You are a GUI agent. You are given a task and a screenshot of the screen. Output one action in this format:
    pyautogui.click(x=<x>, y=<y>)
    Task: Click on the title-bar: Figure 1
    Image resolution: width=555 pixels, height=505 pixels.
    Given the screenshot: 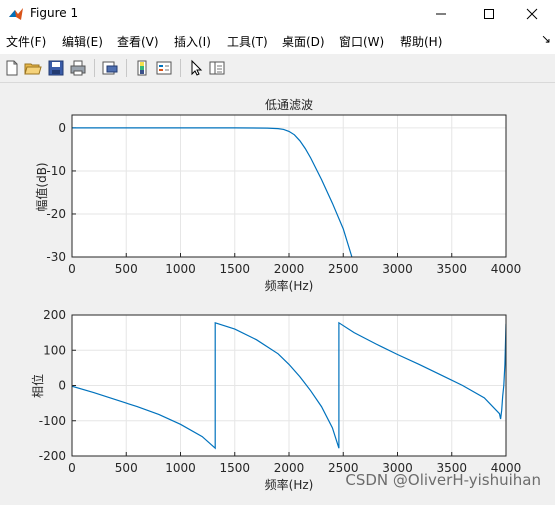 What is the action you would take?
    pyautogui.click(x=277, y=14)
    